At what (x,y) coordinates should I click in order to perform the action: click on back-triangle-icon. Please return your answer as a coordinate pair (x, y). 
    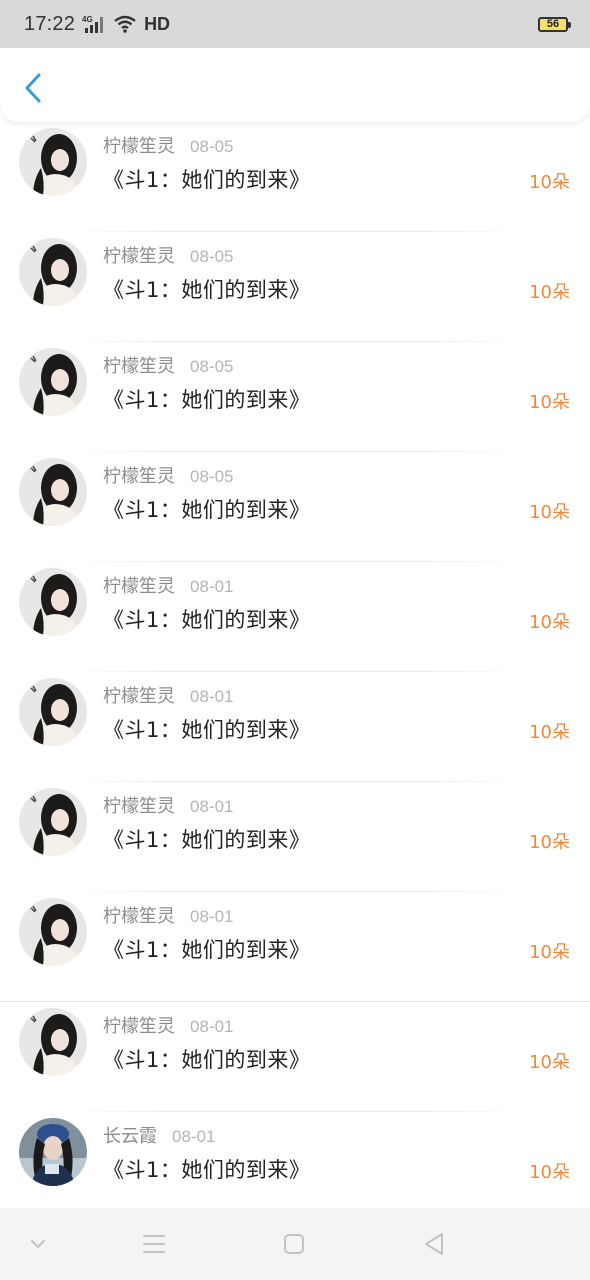
    Looking at the image, I should click on (434, 1244).